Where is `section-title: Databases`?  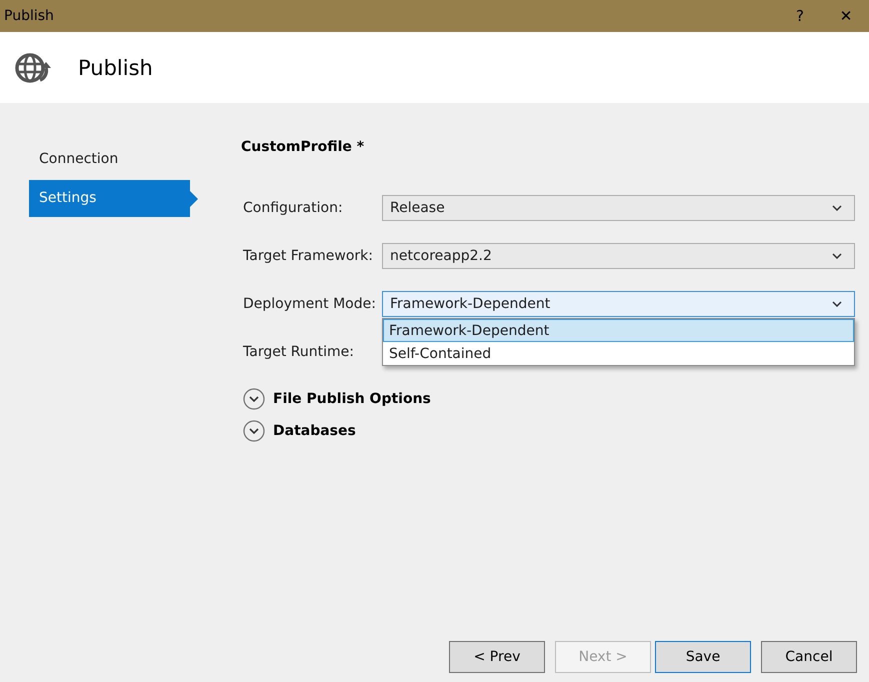 section-title: Databases is located at coordinates (314, 431).